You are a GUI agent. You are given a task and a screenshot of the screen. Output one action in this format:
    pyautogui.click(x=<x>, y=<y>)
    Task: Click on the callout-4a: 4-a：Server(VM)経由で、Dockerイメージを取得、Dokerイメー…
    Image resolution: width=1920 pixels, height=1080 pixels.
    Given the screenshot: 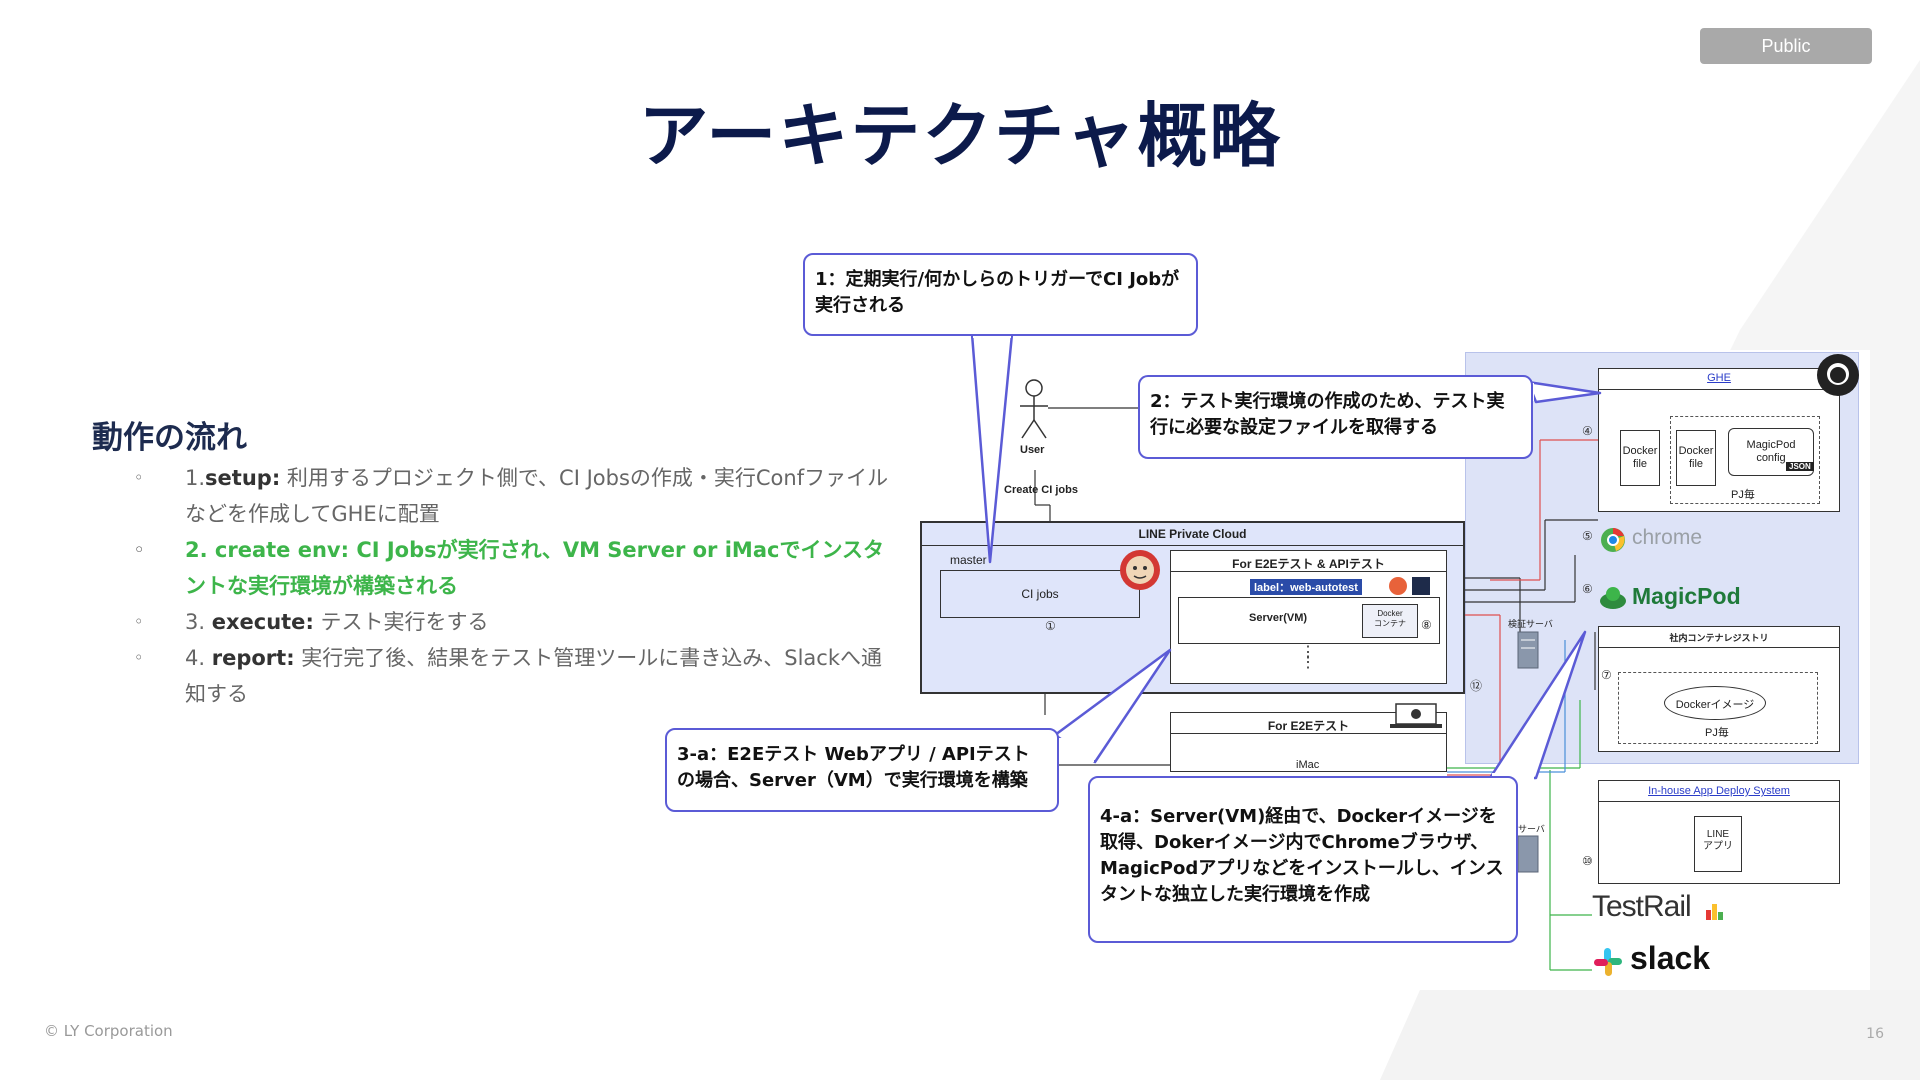 What is the action you would take?
    pyautogui.click(x=1303, y=859)
    